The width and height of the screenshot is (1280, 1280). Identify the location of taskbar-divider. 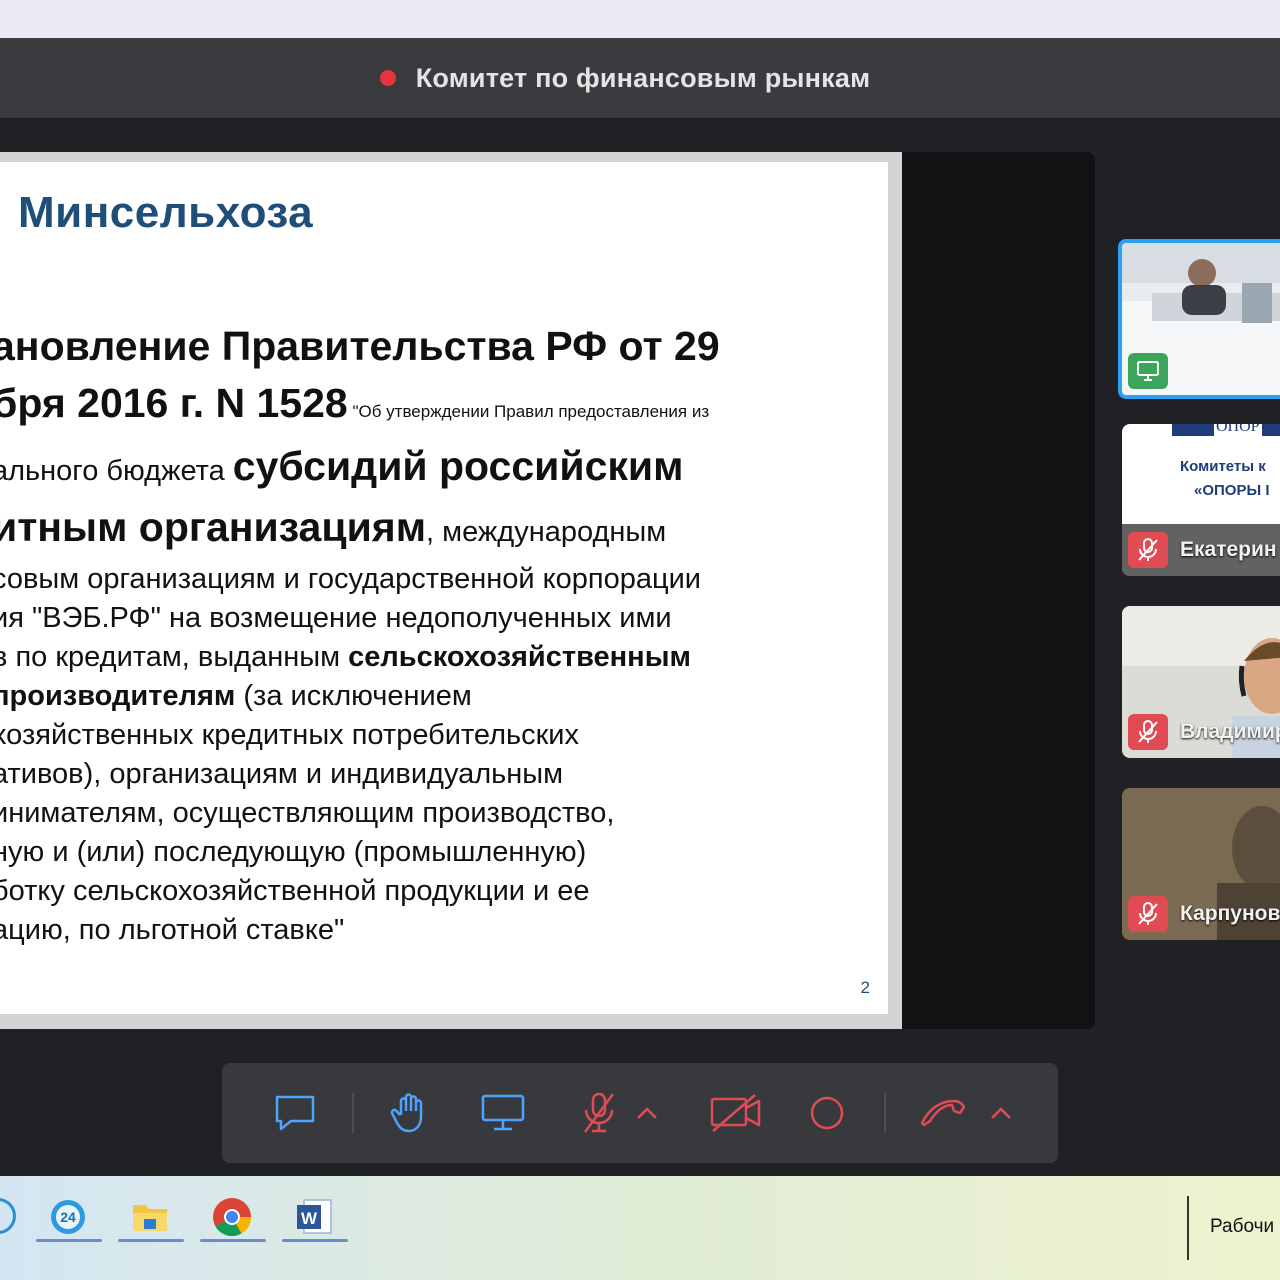
(1188, 1228).